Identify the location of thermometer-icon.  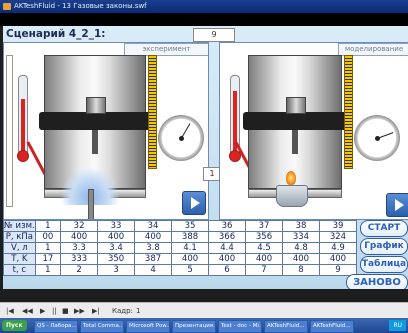
(23, 118).